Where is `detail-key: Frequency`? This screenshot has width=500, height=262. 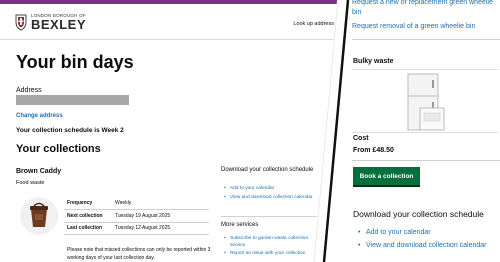 detail-key: Frequency is located at coordinates (88, 203).